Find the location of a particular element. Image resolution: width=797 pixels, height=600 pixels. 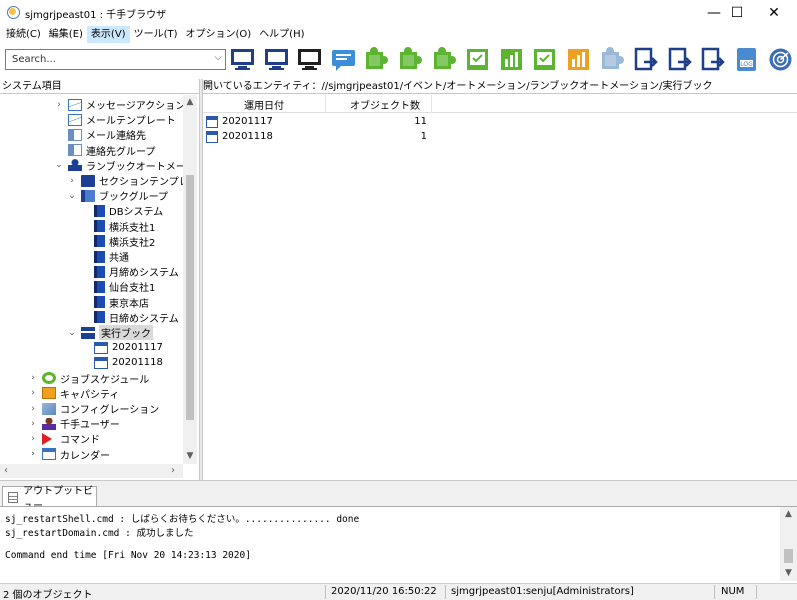

command-icon is located at coordinates (47, 438).